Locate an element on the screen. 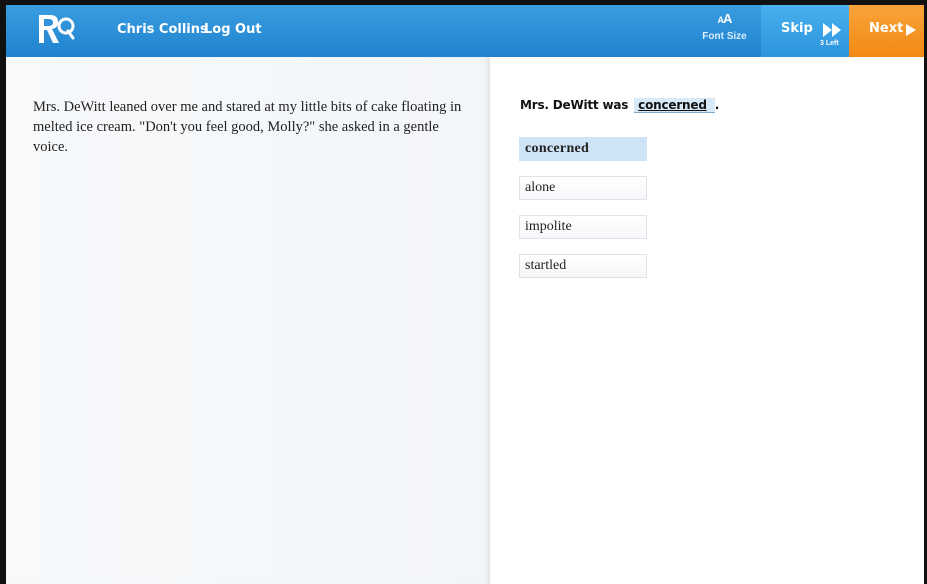  skips-remaining-count: 3 Left is located at coordinates (829, 43).